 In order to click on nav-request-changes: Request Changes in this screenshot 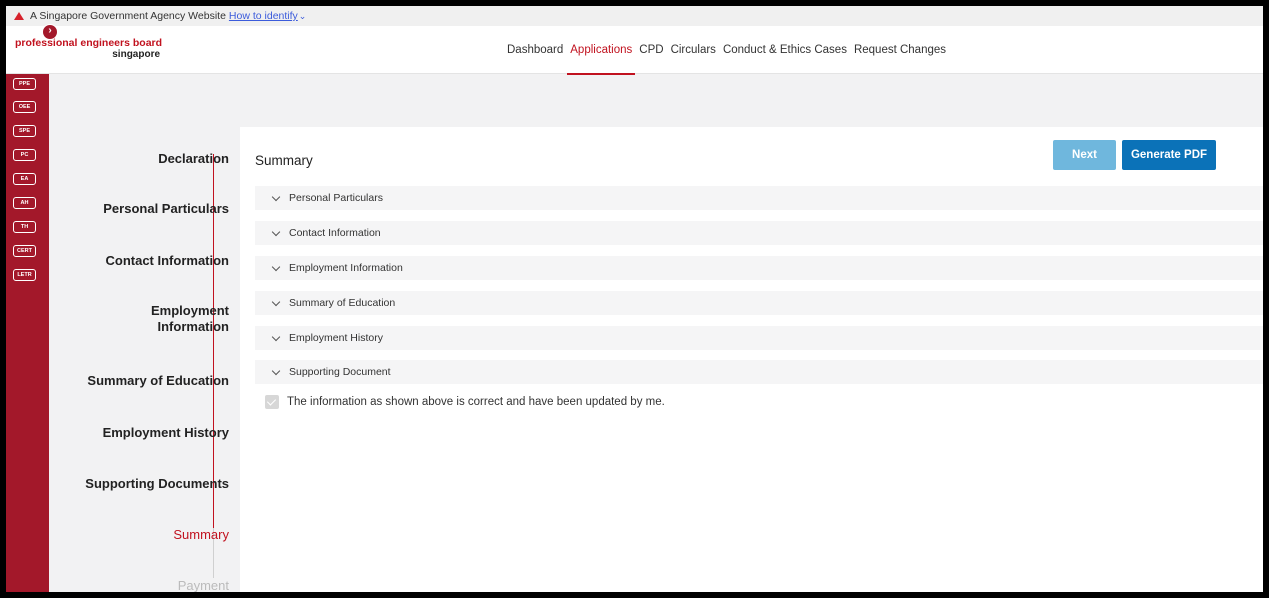, I will do `click(900, 50)`.